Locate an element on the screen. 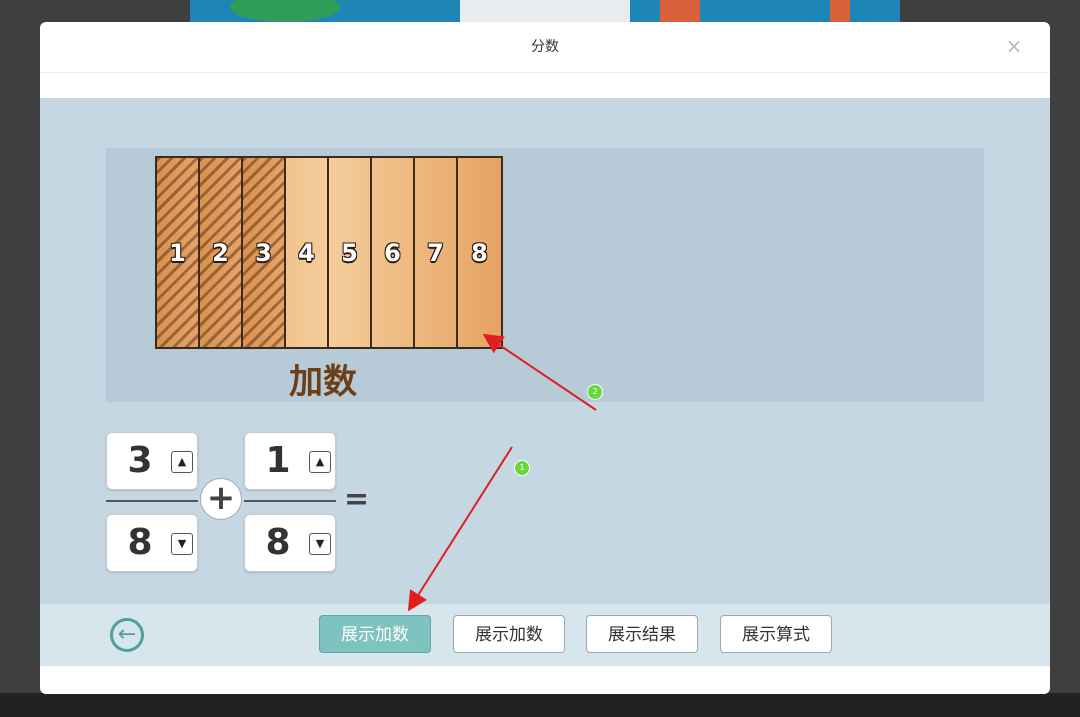 This screenshot has height=717, width=1080. title-divider is located at coordinates (545, 72).